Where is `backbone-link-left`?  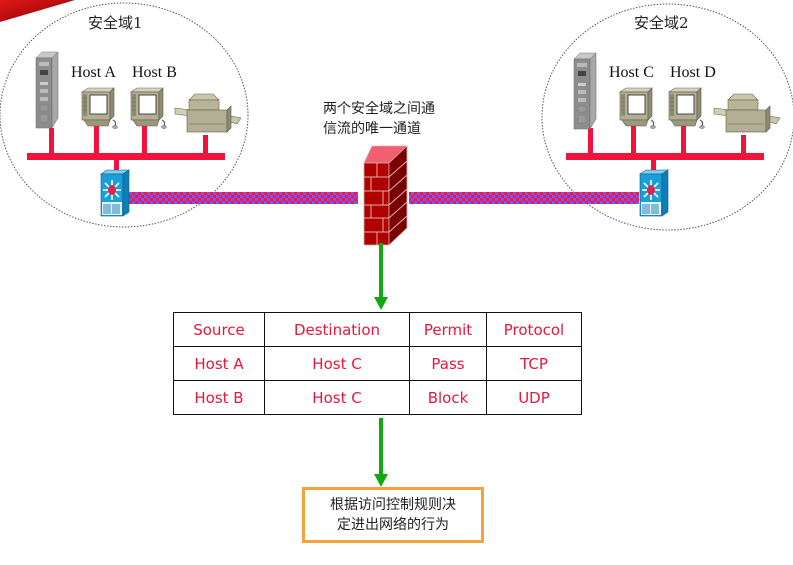
backbone-link-left is located at coordinates (243, 198).